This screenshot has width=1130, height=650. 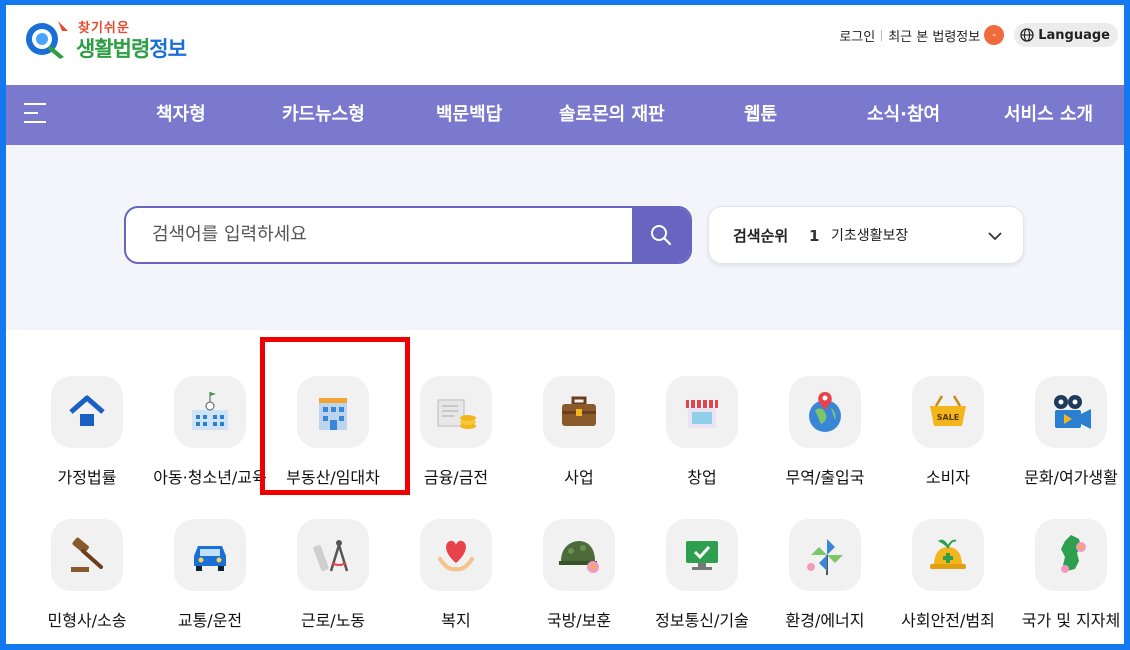 I want to click on category-culture: 문화/여가생활, so click(x=1062, y=436).